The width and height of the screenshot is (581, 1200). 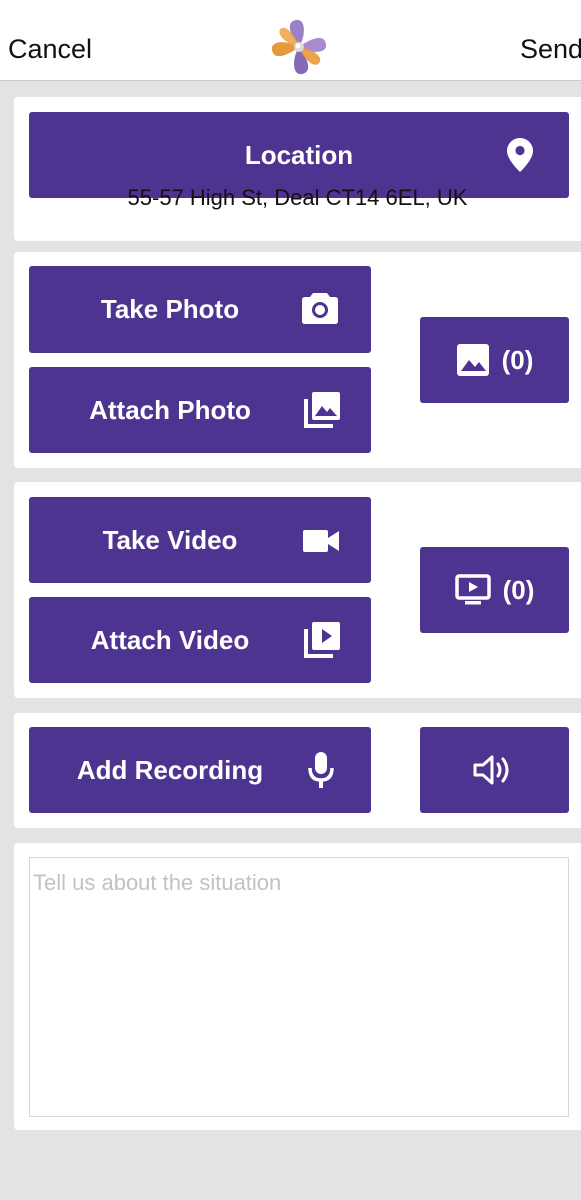 I want to click on attach-photo-label: Attach Photo, so click(x=170, y=409).